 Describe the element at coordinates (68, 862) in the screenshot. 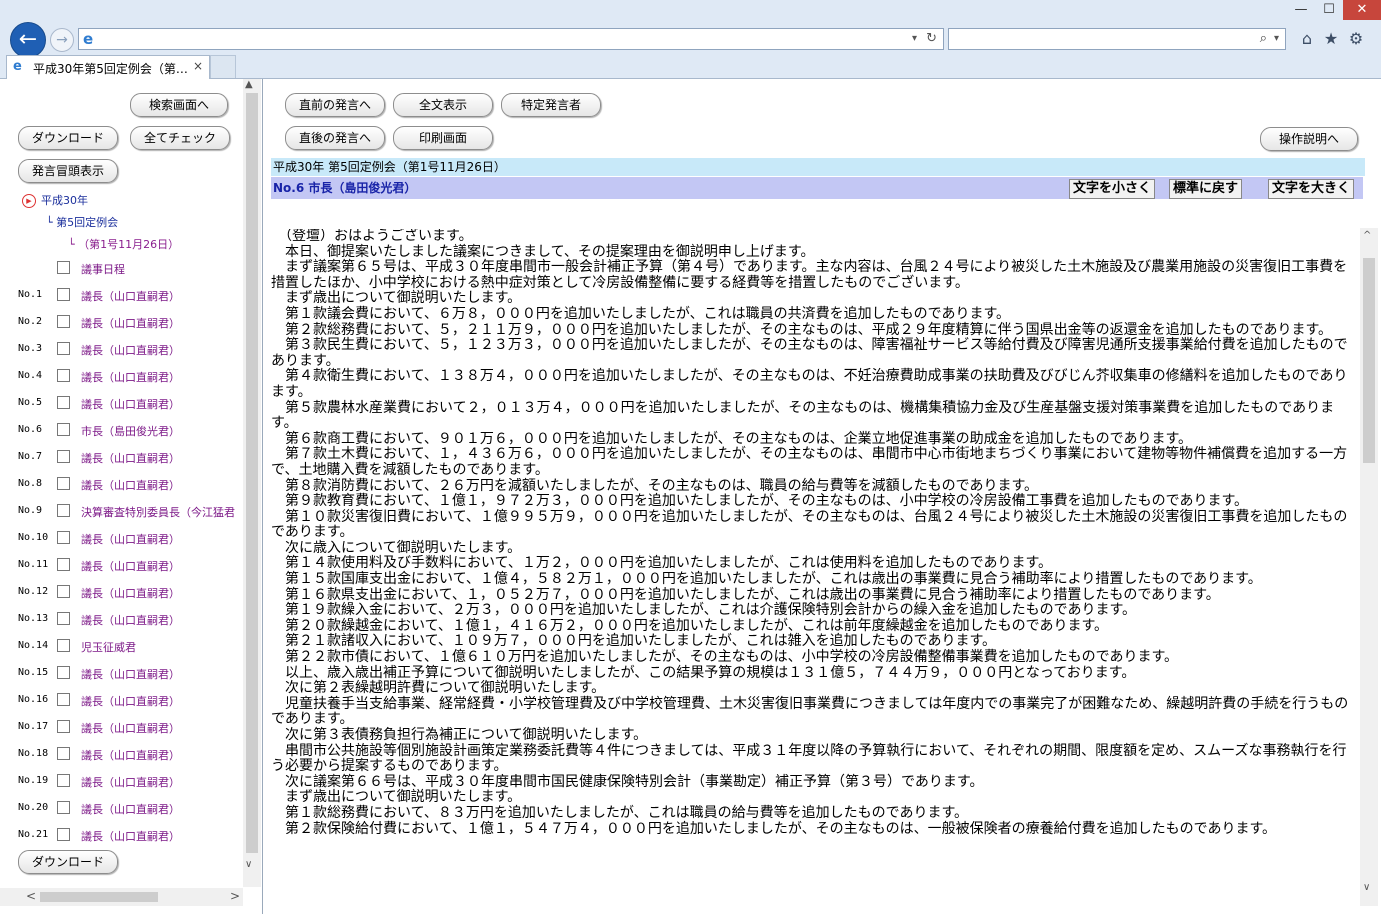

I see `download-bottom-button: ダウンロード` at that location.